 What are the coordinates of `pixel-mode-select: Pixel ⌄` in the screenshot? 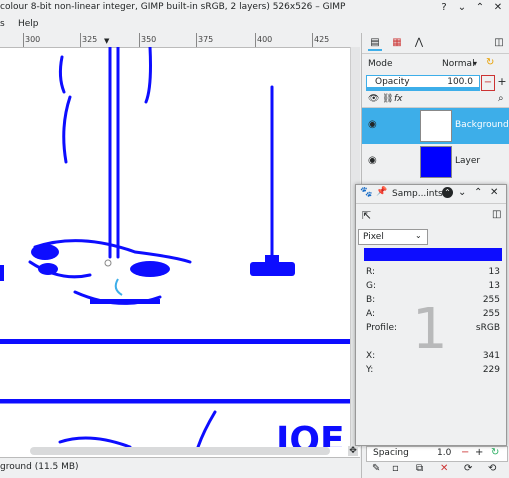 It's located at (393, 237).